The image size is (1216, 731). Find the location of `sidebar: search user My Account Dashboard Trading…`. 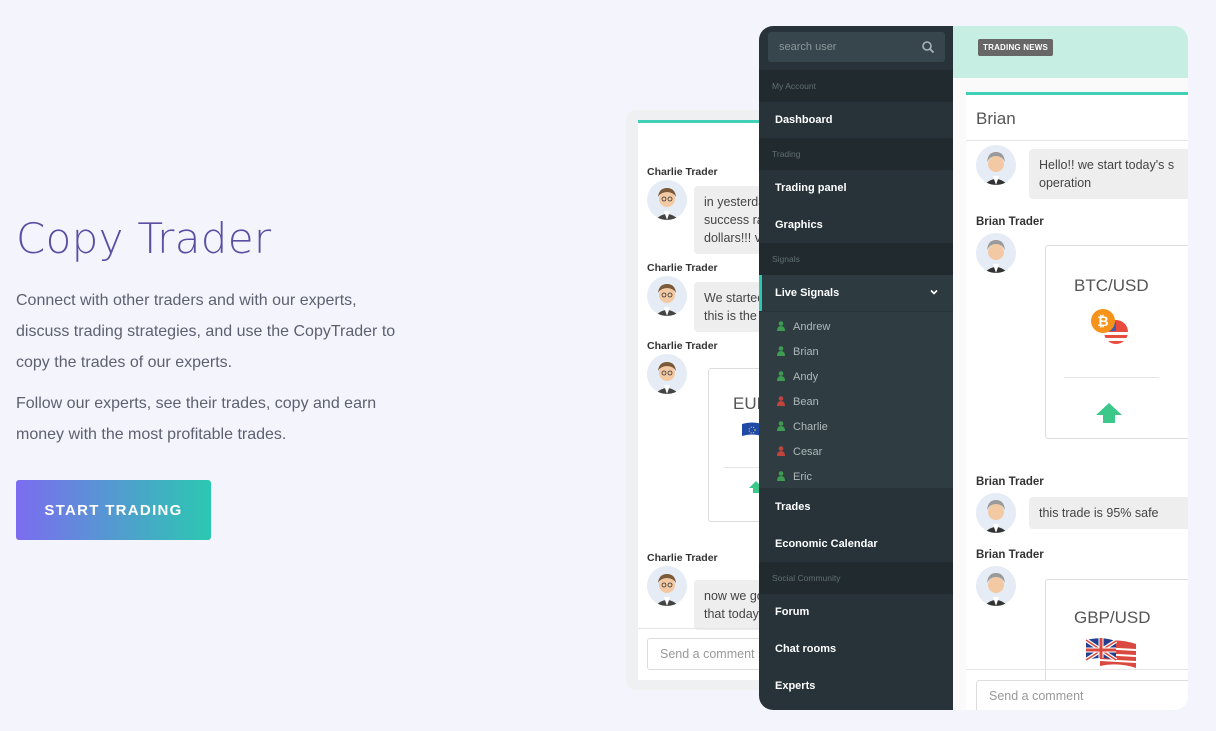

sidebar: search user My Account Dashboard Trading… is located at coordinates (856, 368).